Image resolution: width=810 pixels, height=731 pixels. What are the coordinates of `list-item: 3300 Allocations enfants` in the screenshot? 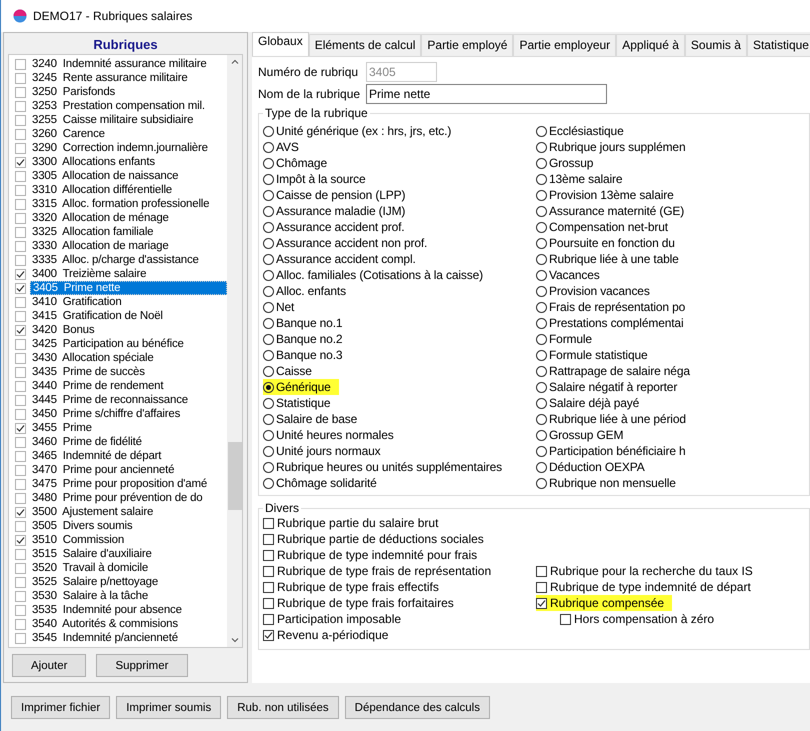 It's located at (118, 162).